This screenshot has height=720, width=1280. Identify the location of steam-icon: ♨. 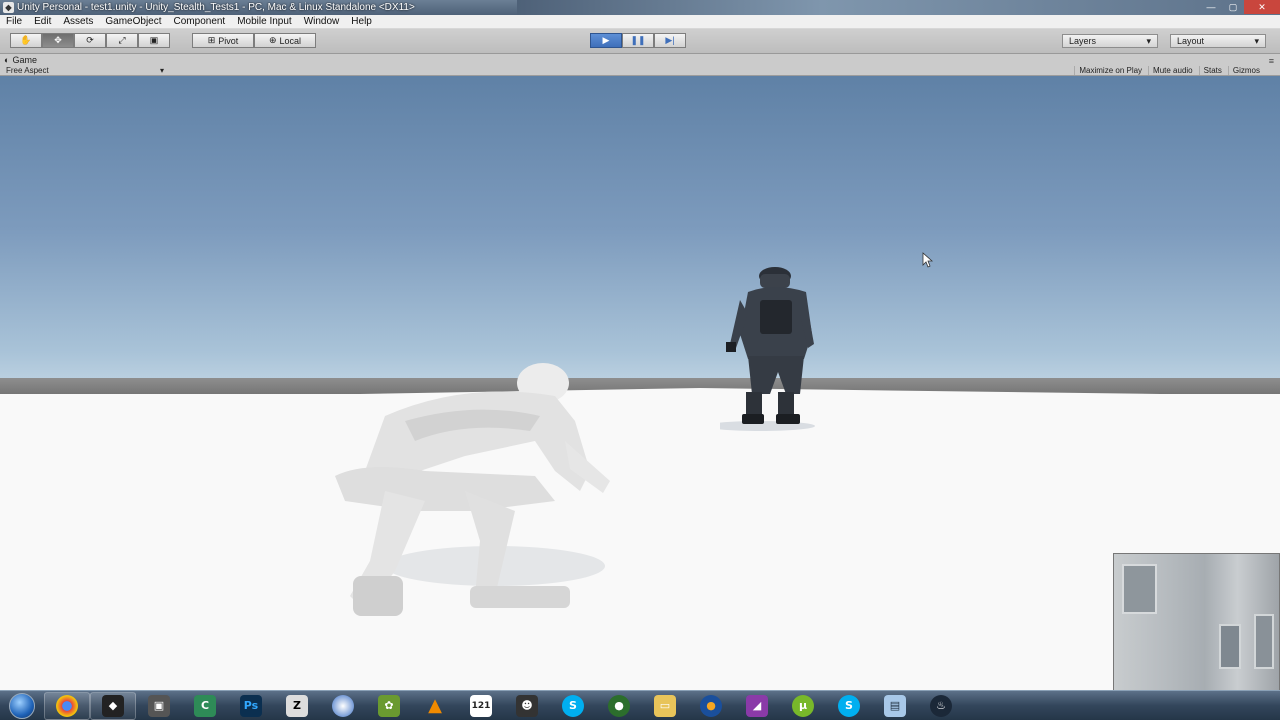
(941, 706).